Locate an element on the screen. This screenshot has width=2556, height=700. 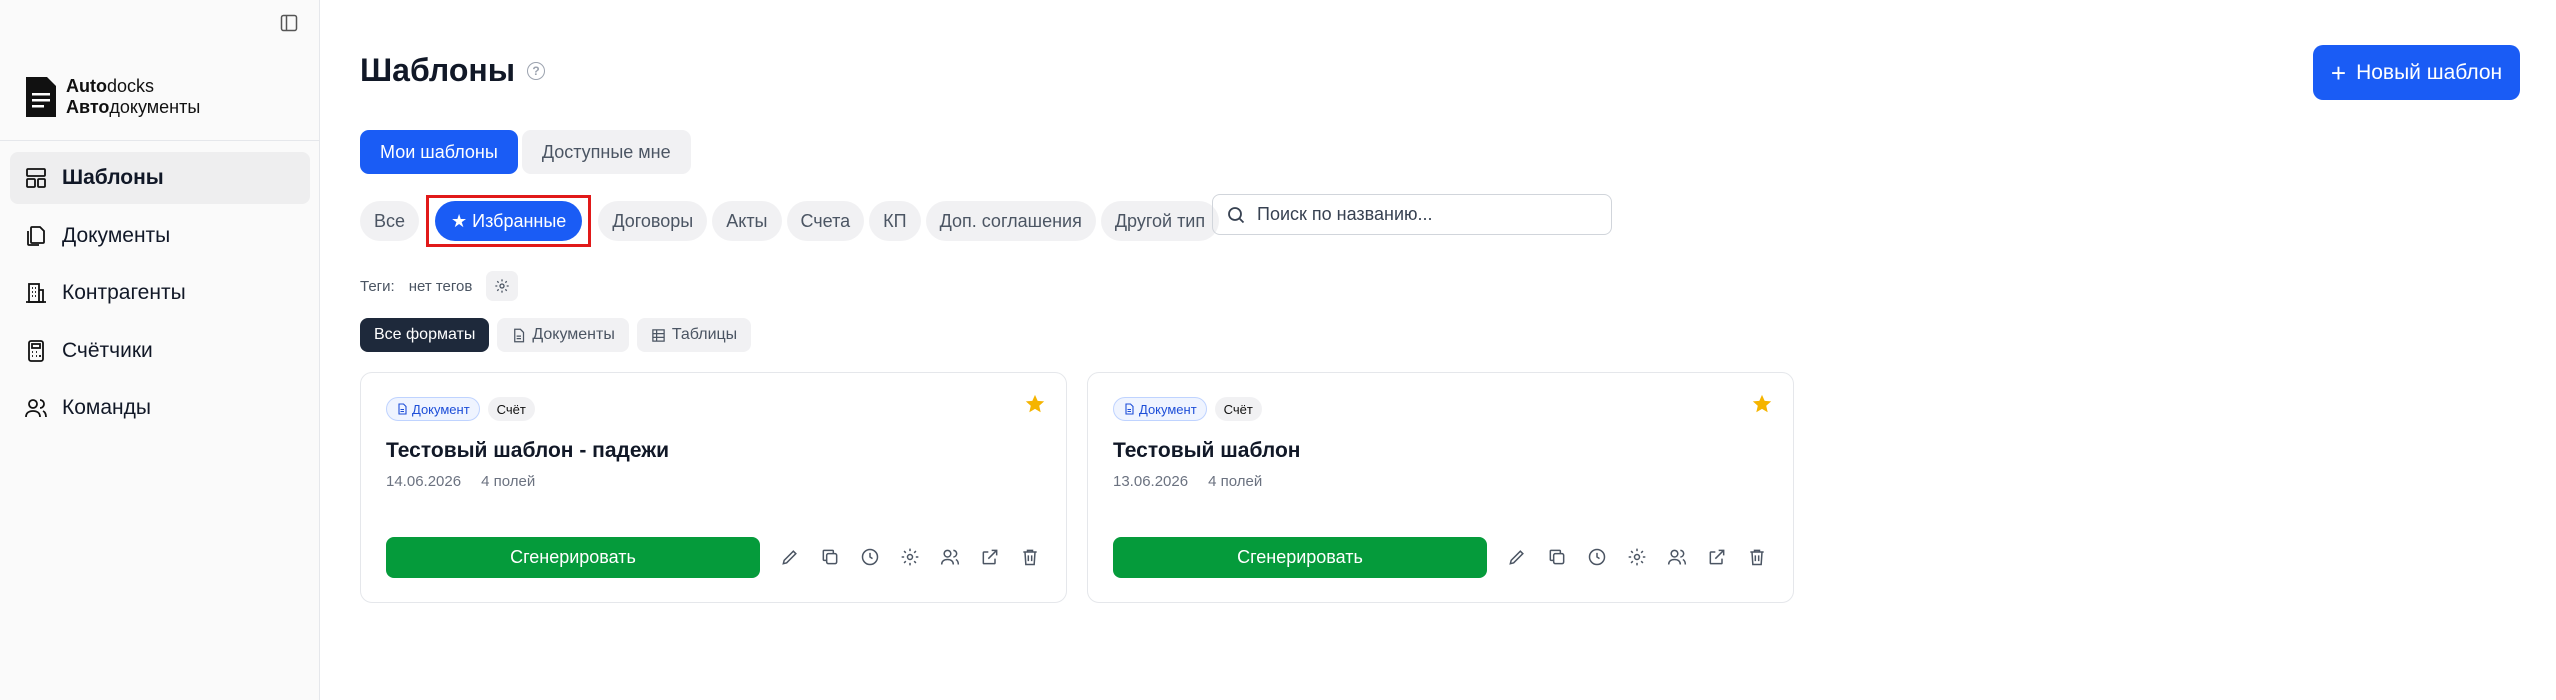
sidebar-item-label: Документы is located at coordinates (116, 235).